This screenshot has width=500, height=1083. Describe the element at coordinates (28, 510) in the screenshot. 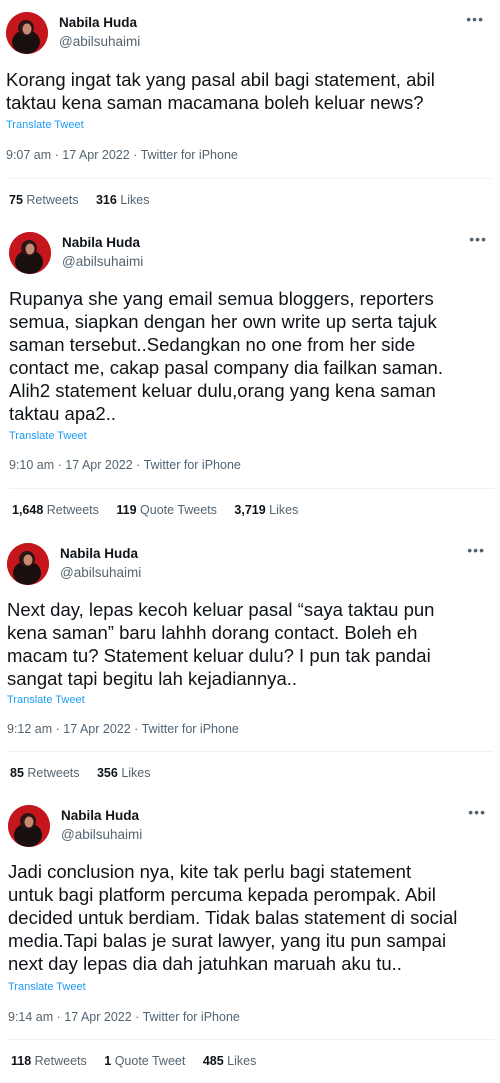

I see `retweets-count: 1,648` at that location.